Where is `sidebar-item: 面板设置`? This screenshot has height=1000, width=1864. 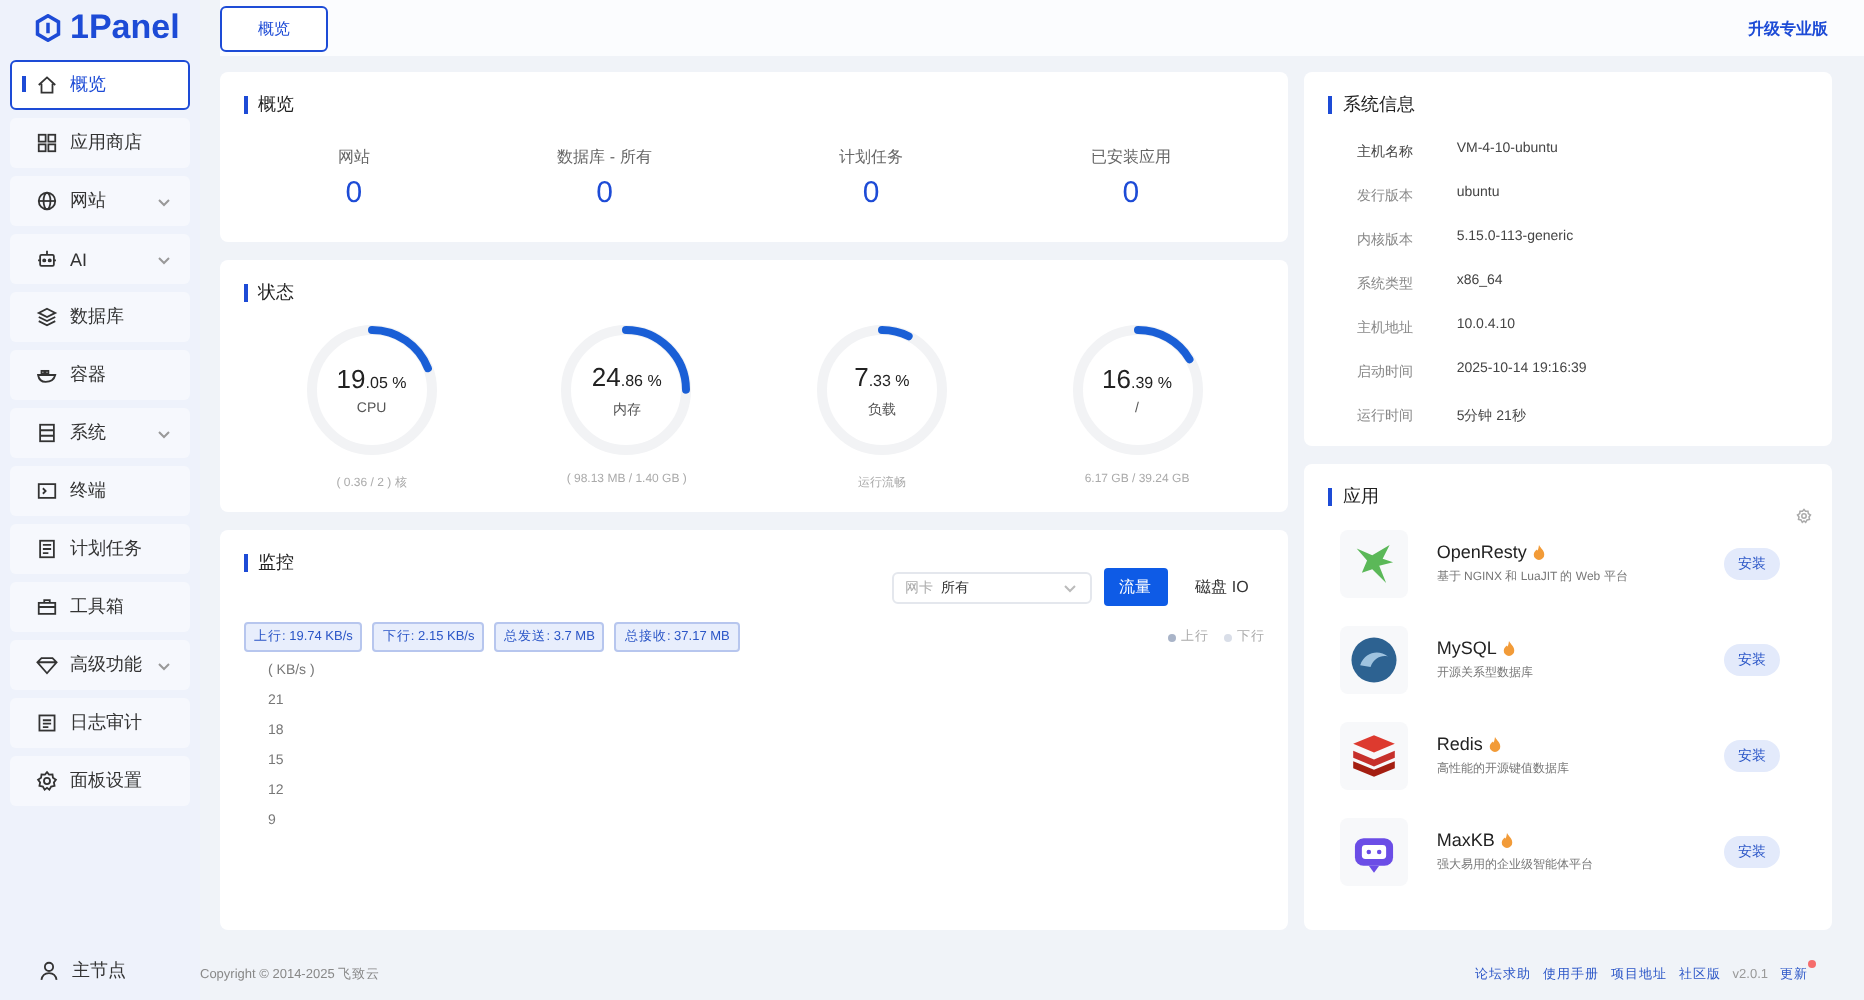
sidebar-item: 面板设置 is located at coordinates (100, 781).